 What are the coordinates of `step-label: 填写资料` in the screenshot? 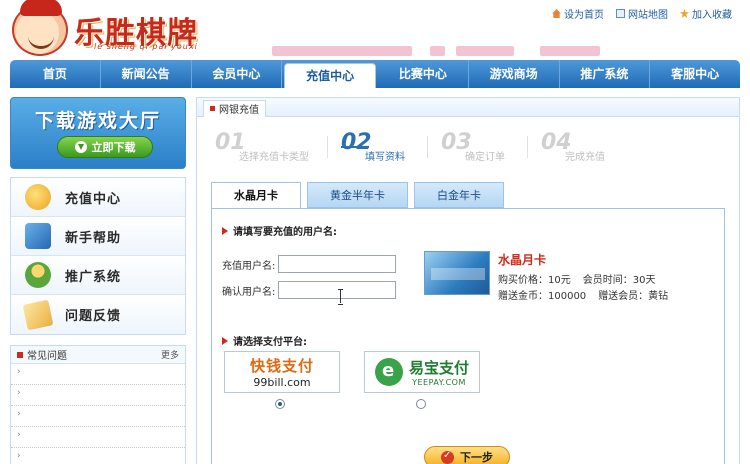 It's located at (385, 157).